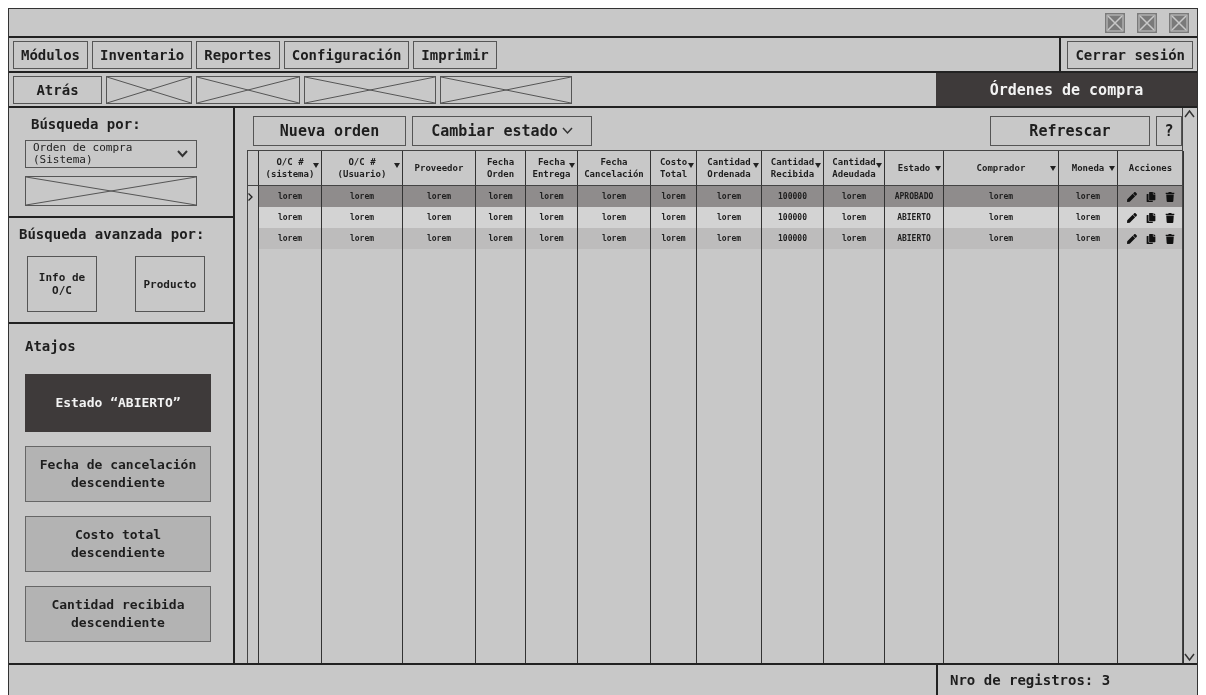 Image resolution: width=1206 pixels, height=695 pixels. I want to click on page-title: Órdenes de compra, so click(1066, 89).